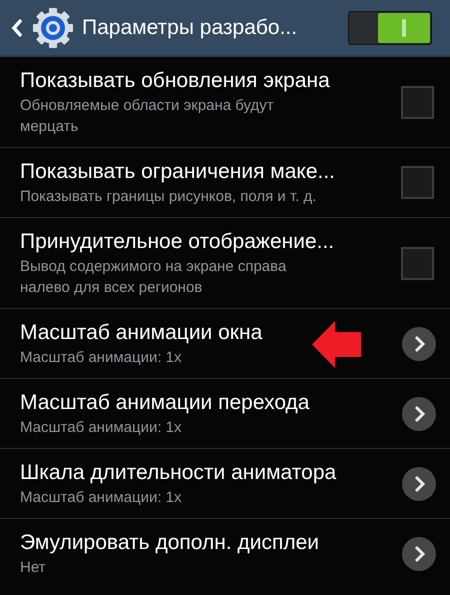  I want to click on item-summary: Показывать границы рисунков, поля и т. д., so click(168, 197).